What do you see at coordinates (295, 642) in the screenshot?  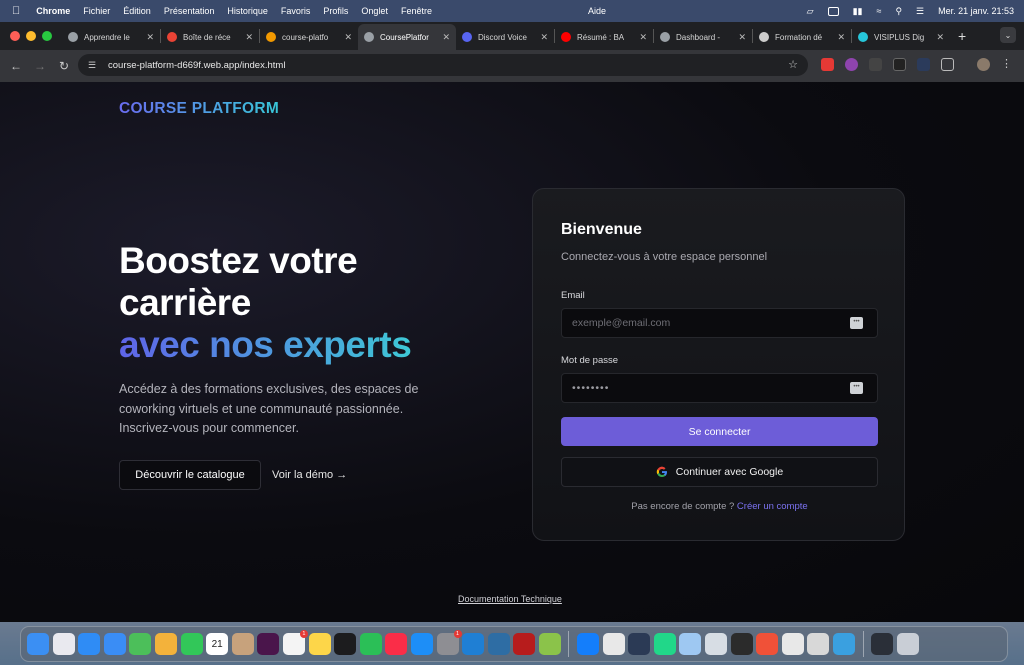 I see `dock-reminders-icon: 1` at bounding box center [295, 642].